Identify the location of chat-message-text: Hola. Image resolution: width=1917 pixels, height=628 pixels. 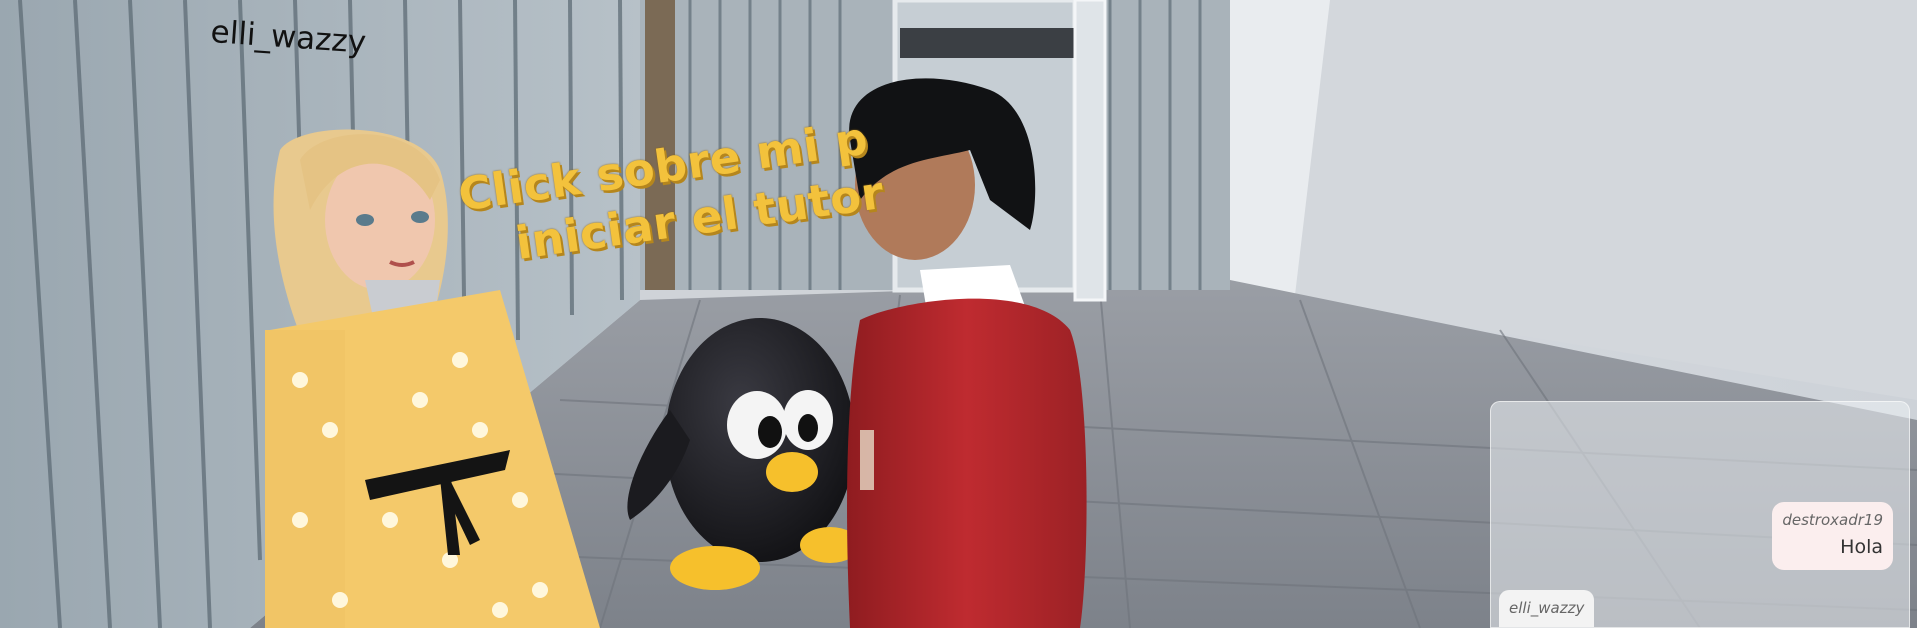
(1861, 547).